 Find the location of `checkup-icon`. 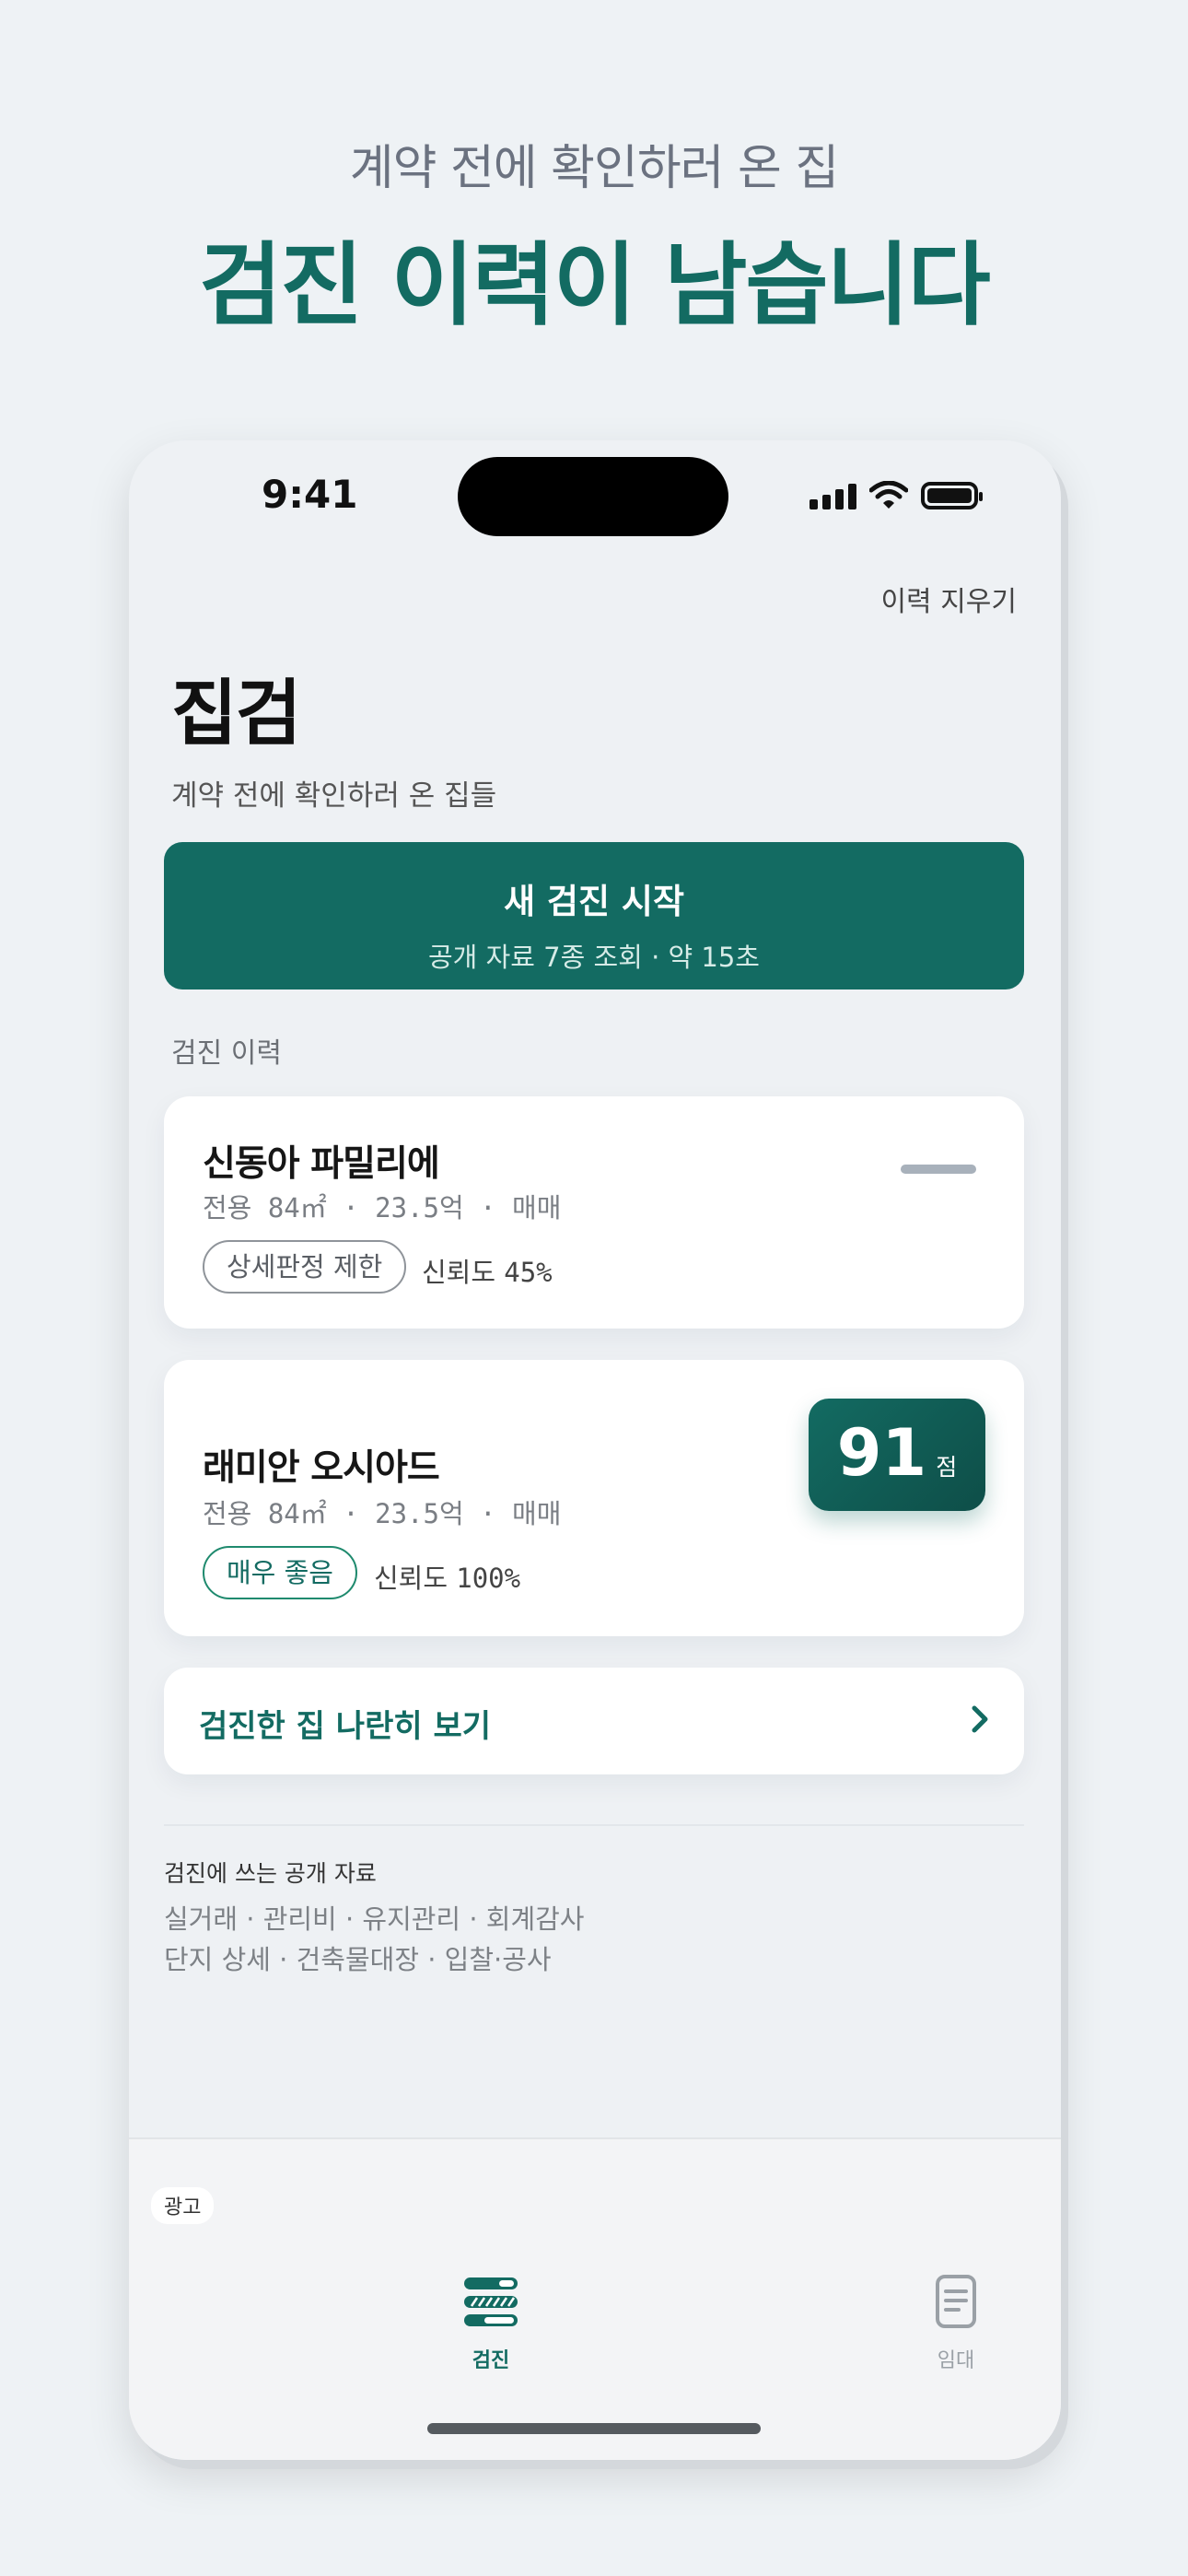

checkup-icon is located at coordinates (491, 2301).